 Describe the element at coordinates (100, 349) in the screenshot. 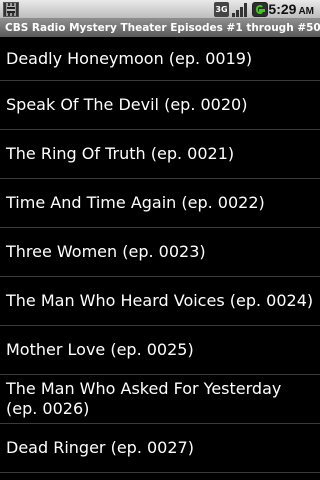

I see `episode-label: Mother Love (ep. 0025)` at that location.